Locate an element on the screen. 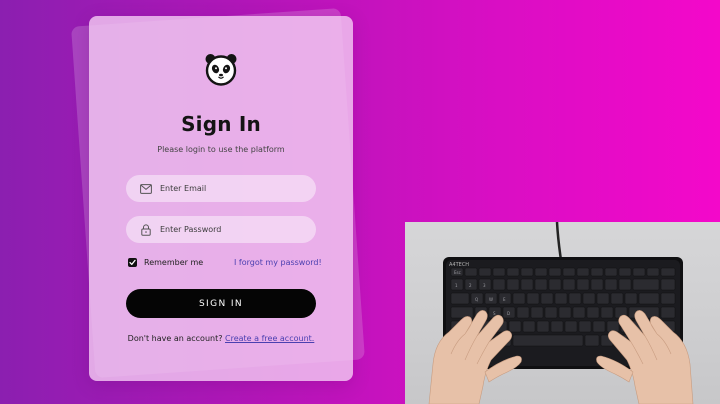 The image size is (720, 404). check-icon is located at coordinates (132, 262).